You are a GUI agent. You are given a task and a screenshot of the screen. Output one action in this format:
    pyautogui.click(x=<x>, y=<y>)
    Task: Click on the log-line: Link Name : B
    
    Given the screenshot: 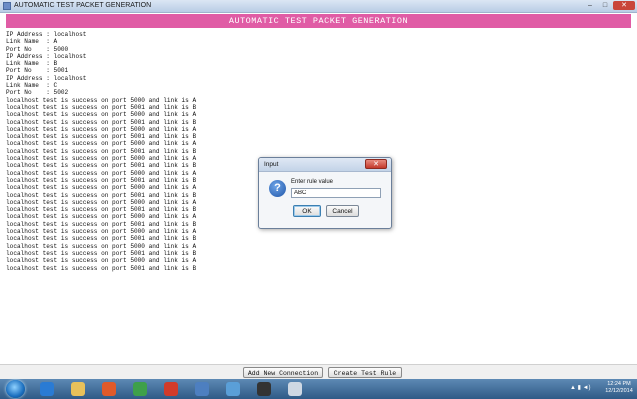 What is the action you would take?
    pyautogui.click(x=32, y=64)
    